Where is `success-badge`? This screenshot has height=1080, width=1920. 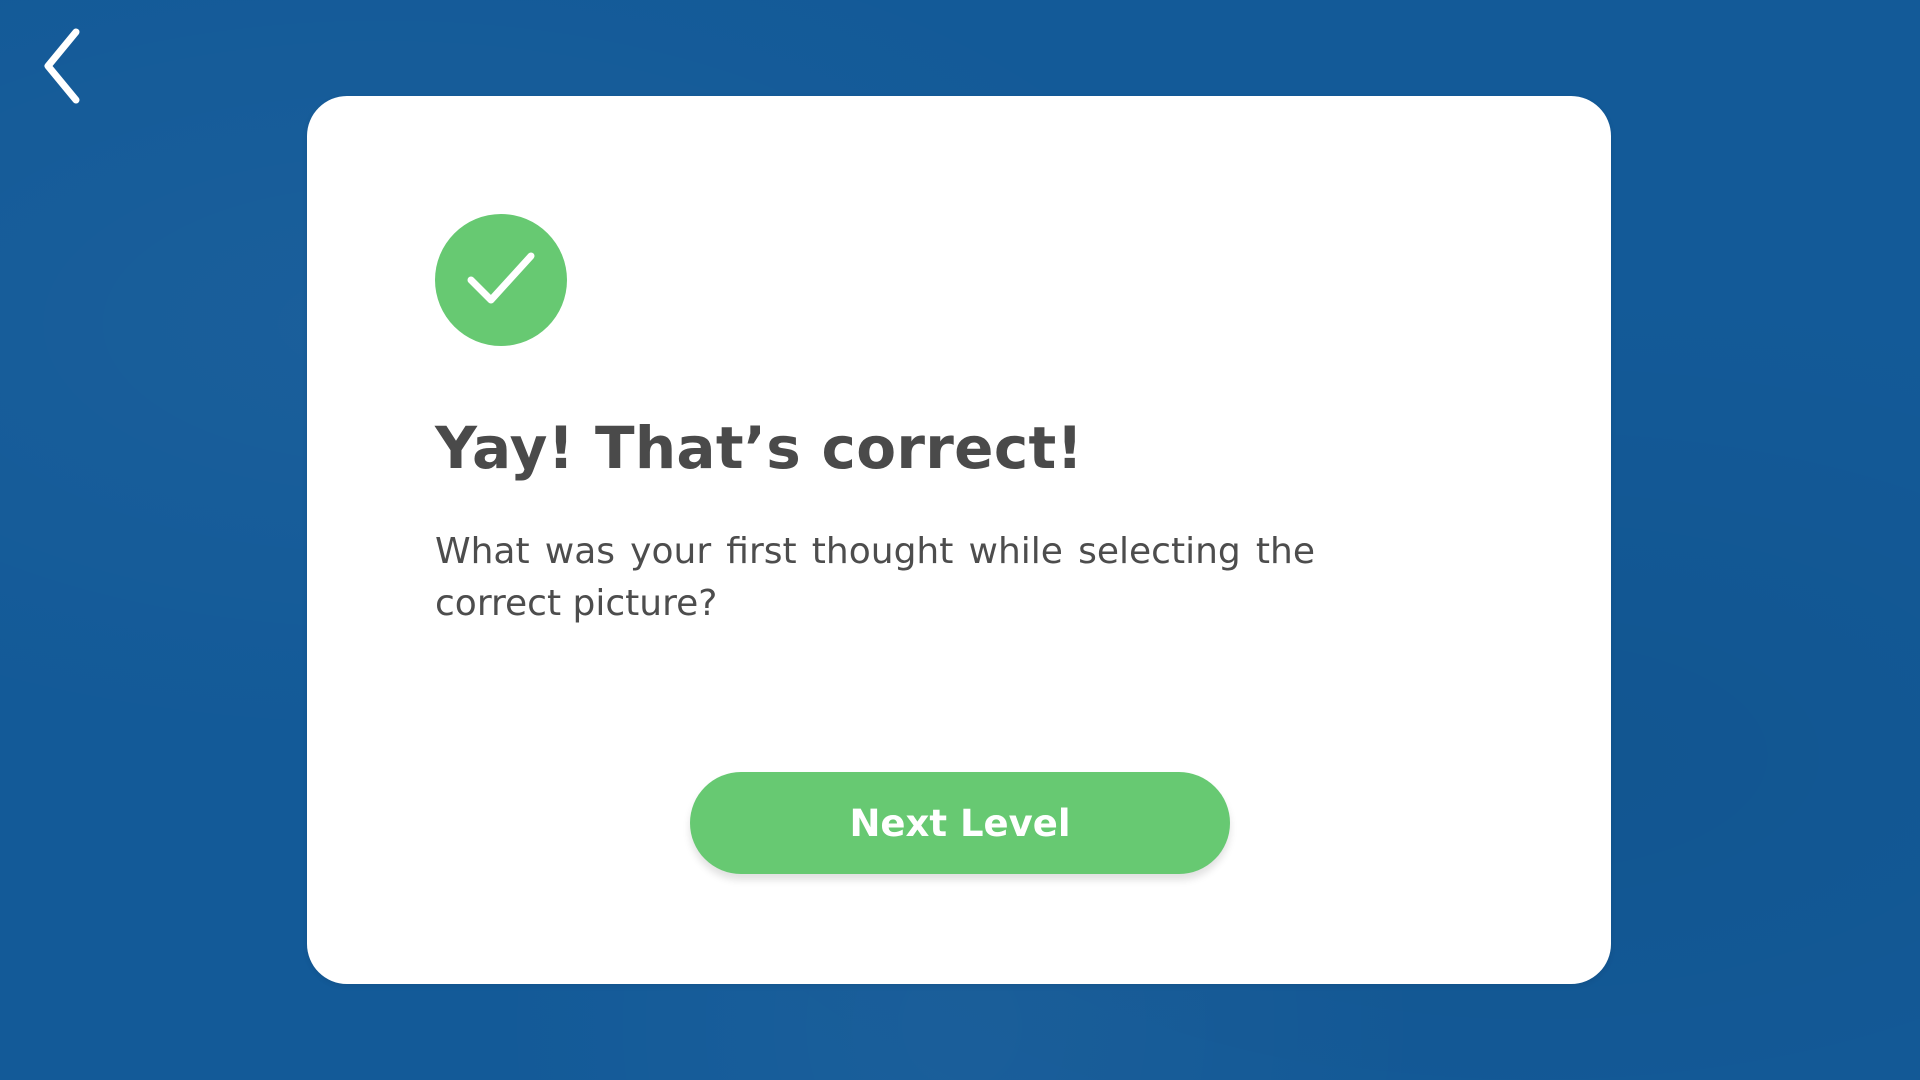 success-badge is located at coordinates (501, 280).